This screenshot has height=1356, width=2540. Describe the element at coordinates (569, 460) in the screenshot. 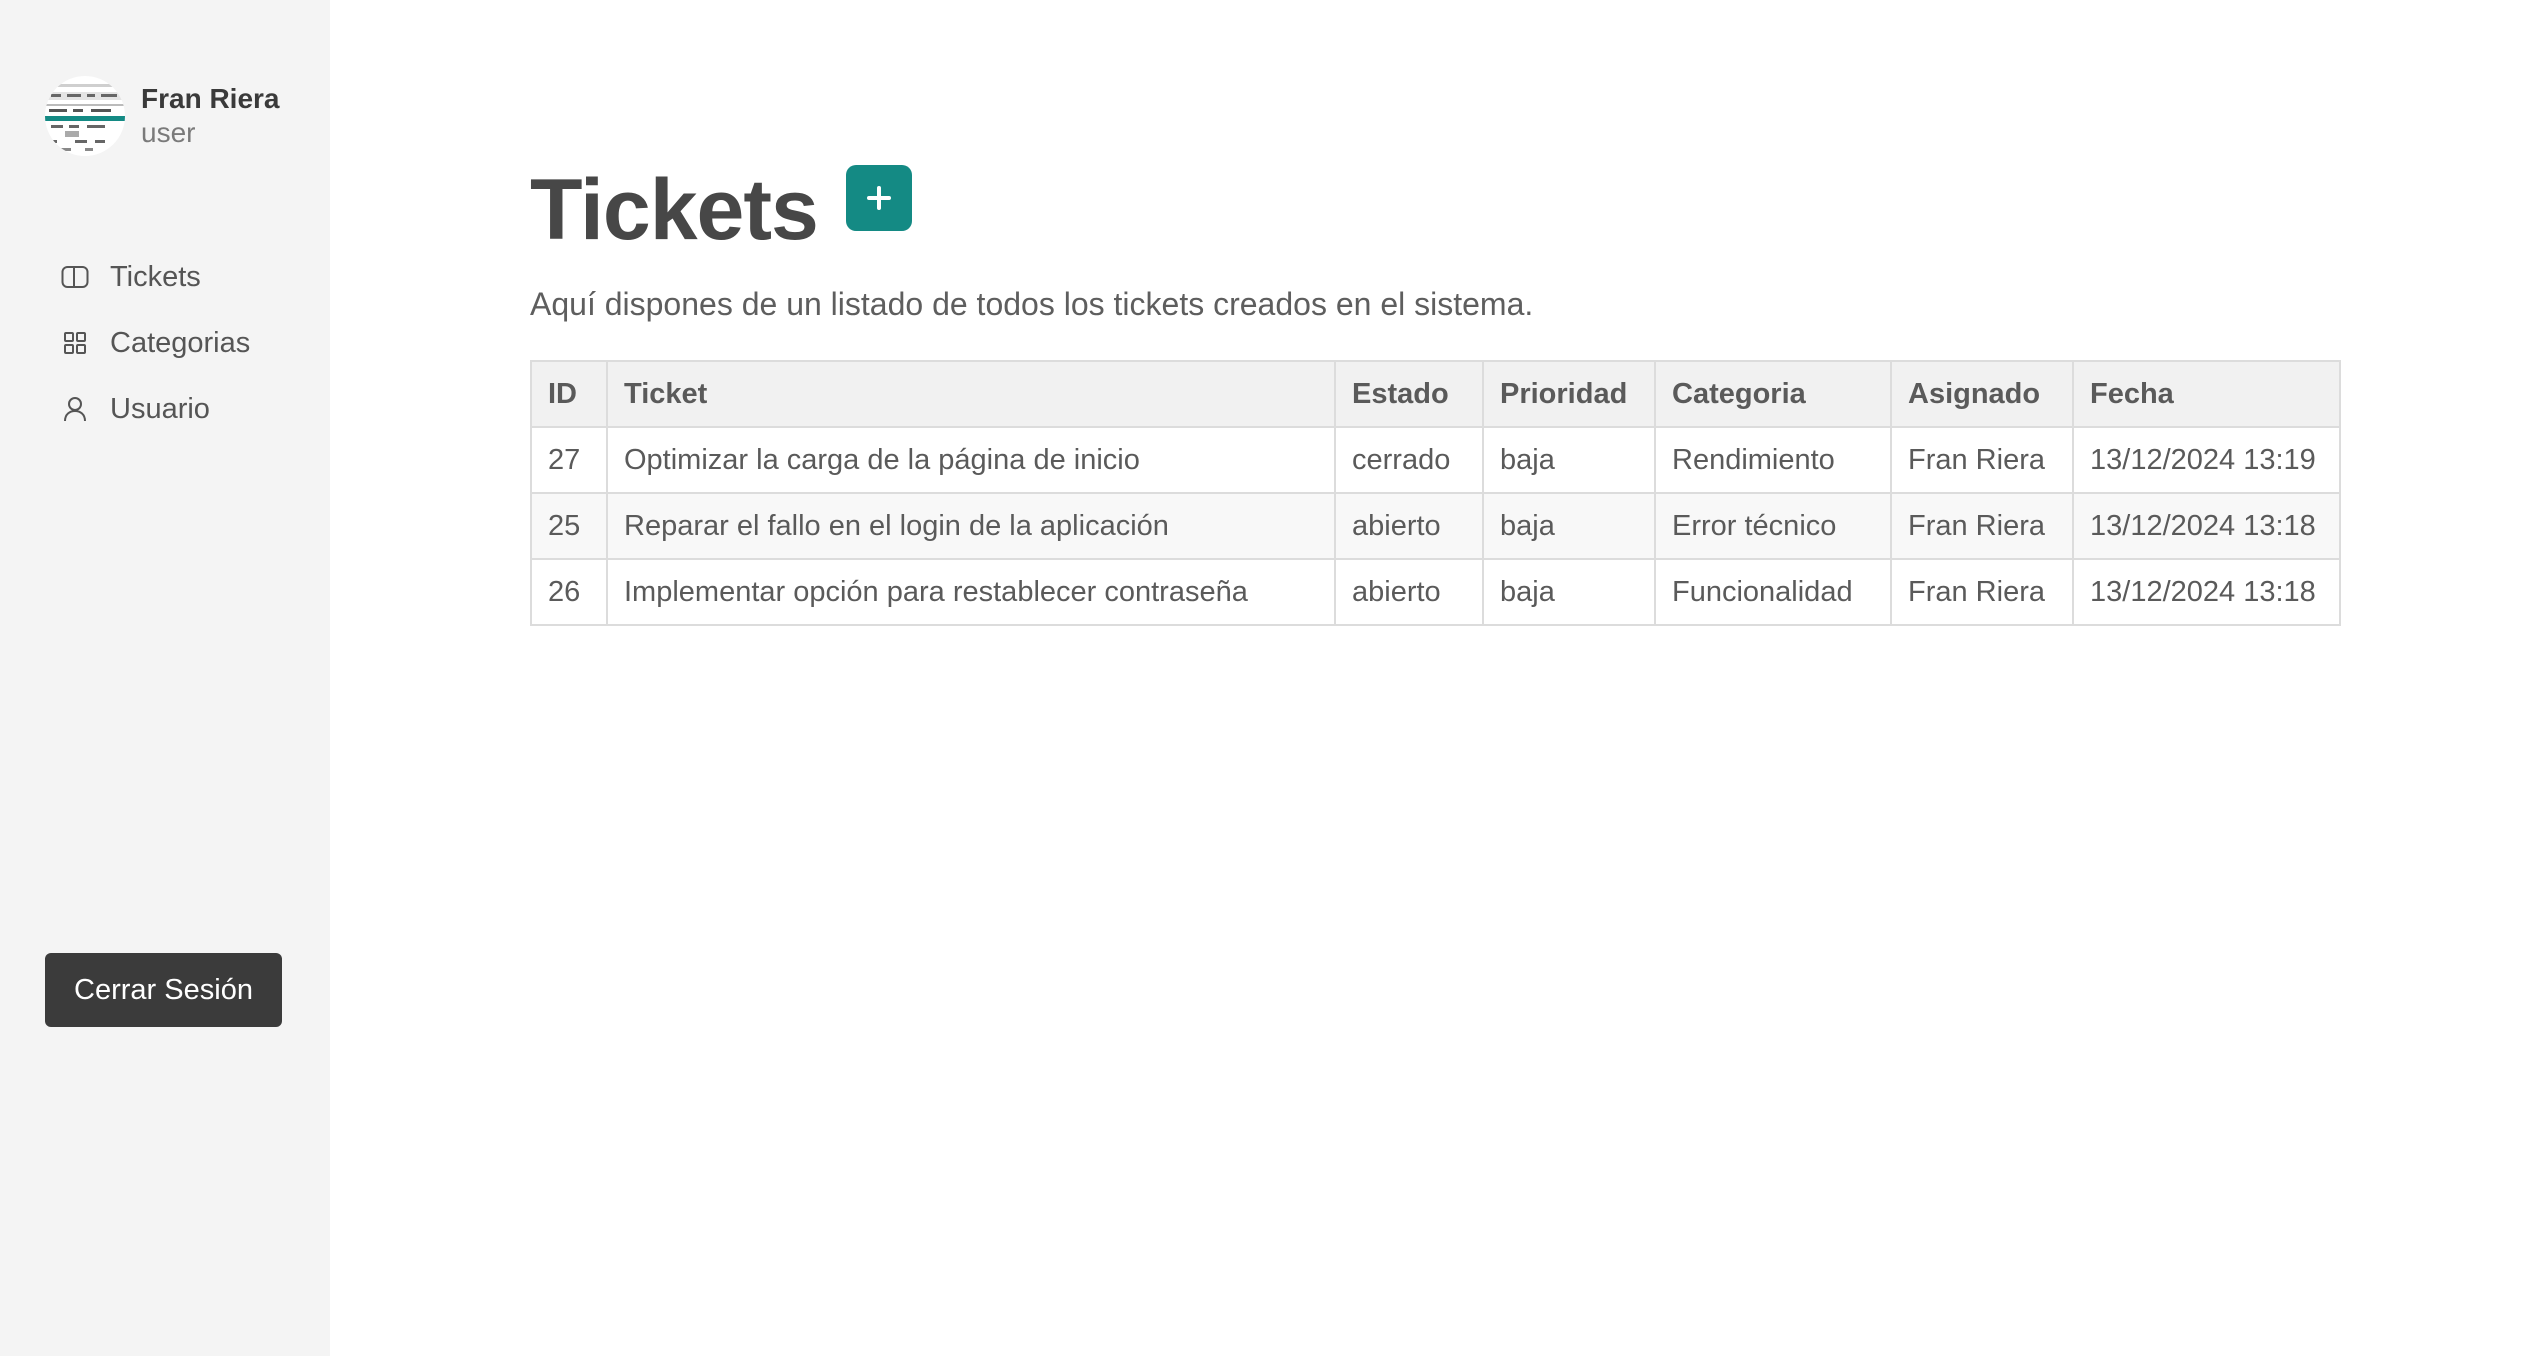

I see `cell-id: 27` at that location.